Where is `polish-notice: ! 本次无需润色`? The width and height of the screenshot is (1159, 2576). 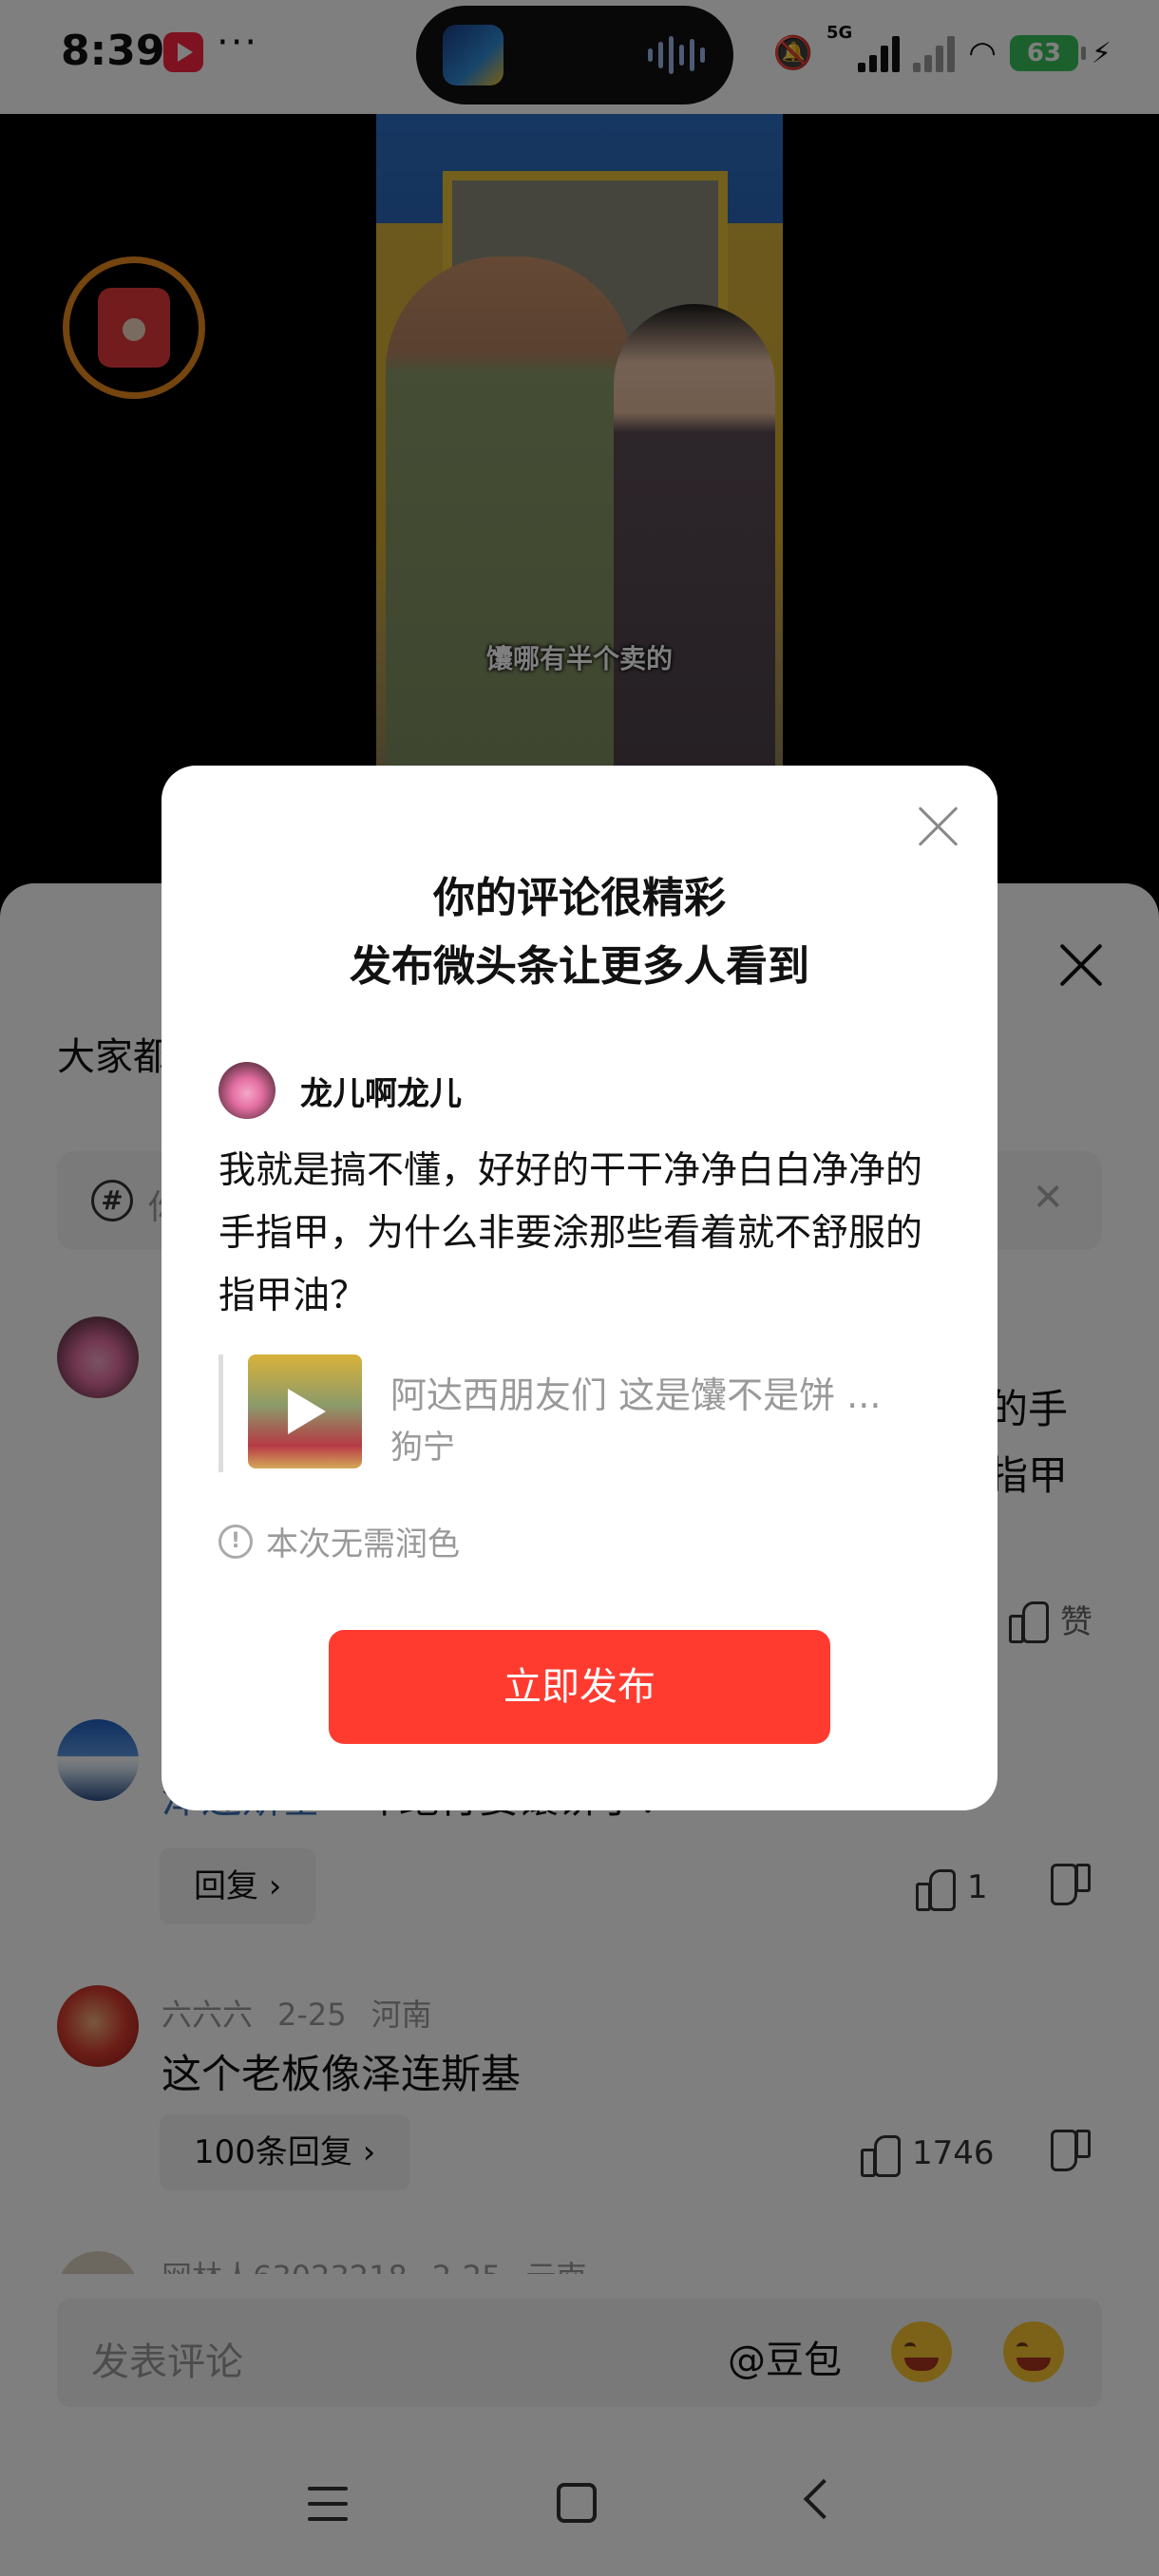 polish-notice: ! 本次无需润色 is located at coordinates (339, 1541).